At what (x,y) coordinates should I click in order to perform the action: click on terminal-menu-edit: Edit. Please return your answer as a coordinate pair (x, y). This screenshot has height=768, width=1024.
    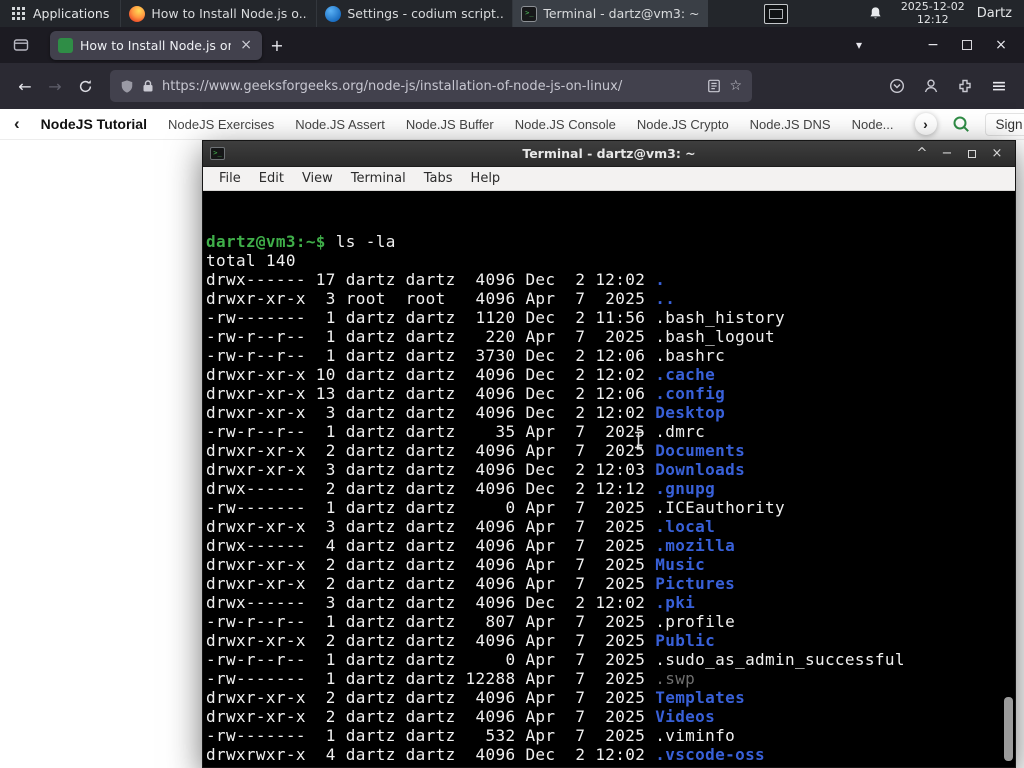
    Looking at the image, I should click on (271, 178).